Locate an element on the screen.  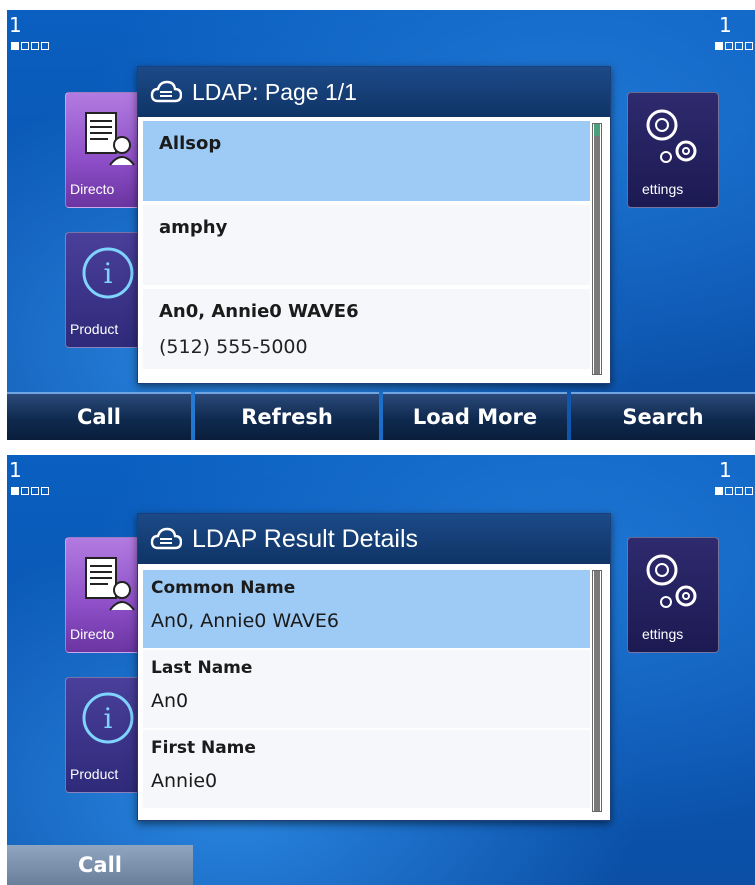
softkey-bar: Call Refresh Load More Search is located at coordinates (381, 416).